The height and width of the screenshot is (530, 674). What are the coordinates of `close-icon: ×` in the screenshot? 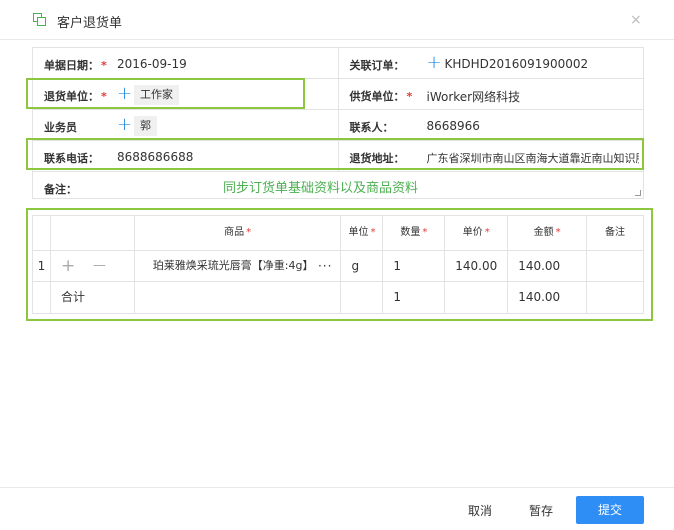 It's located at (636, 20).